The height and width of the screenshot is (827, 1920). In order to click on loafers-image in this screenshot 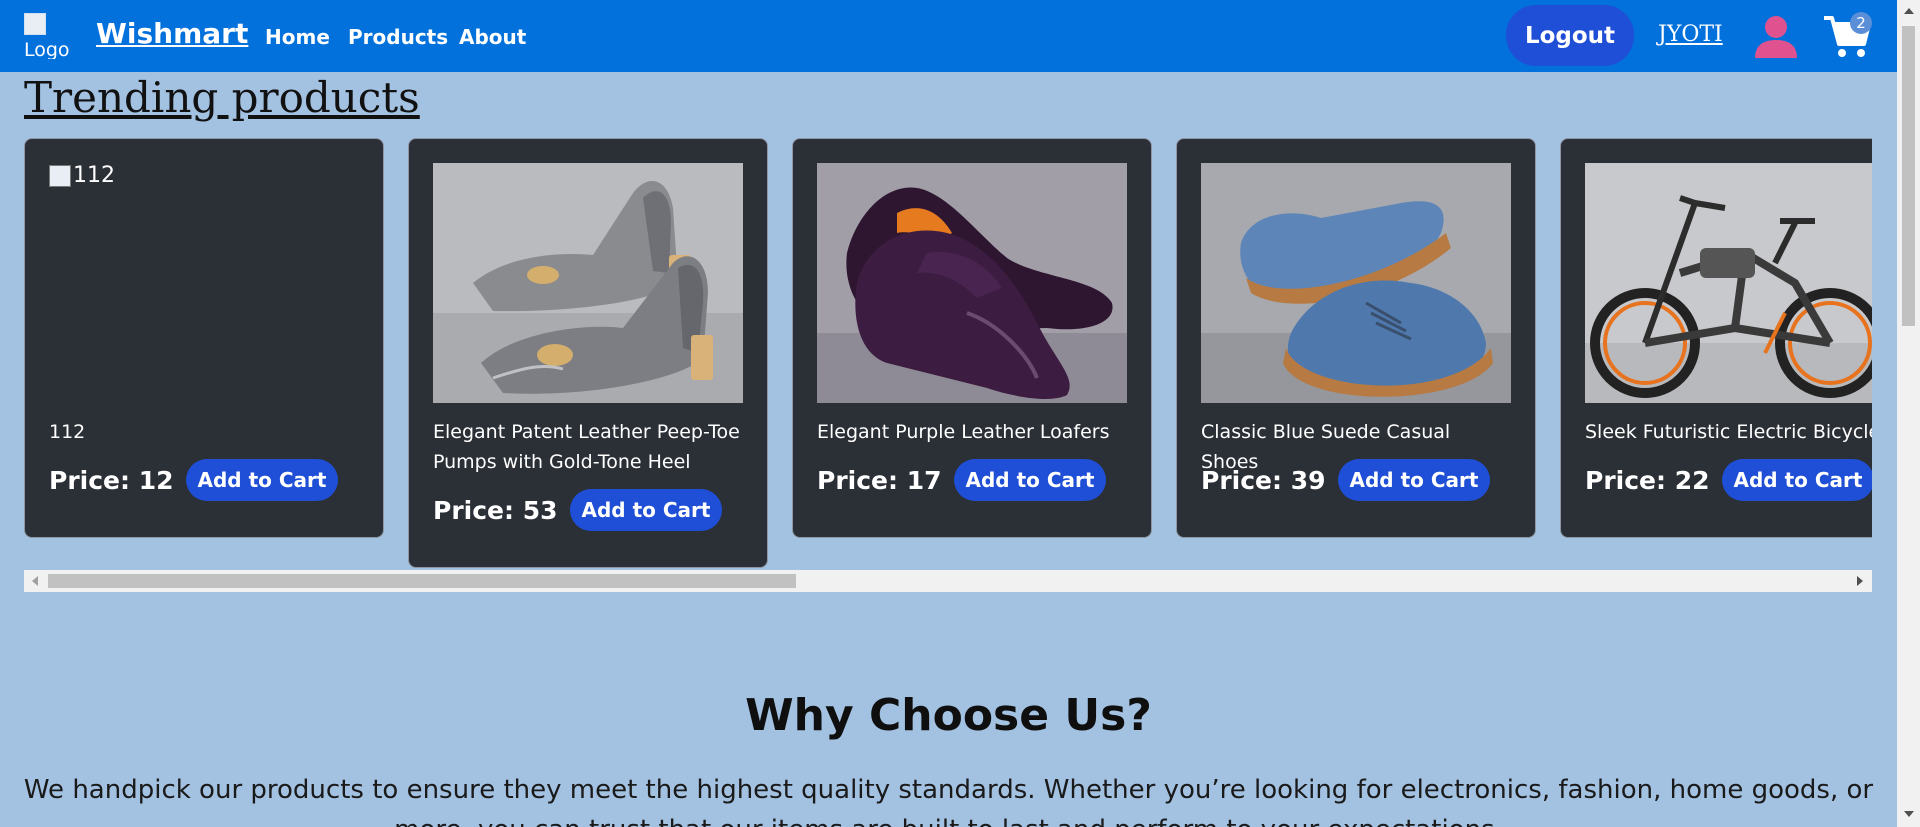, I will do `click(972, 283)`.